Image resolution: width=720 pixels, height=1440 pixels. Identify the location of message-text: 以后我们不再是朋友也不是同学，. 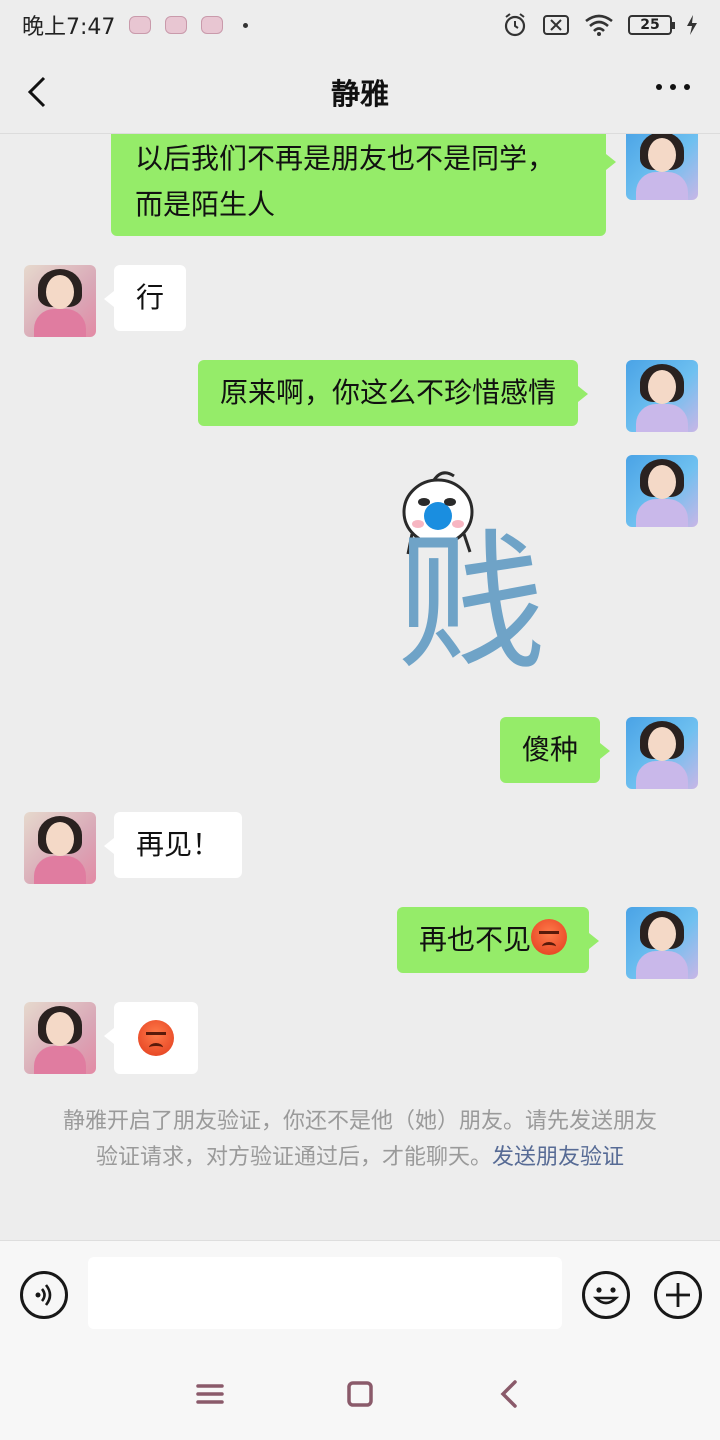
(345, 158).